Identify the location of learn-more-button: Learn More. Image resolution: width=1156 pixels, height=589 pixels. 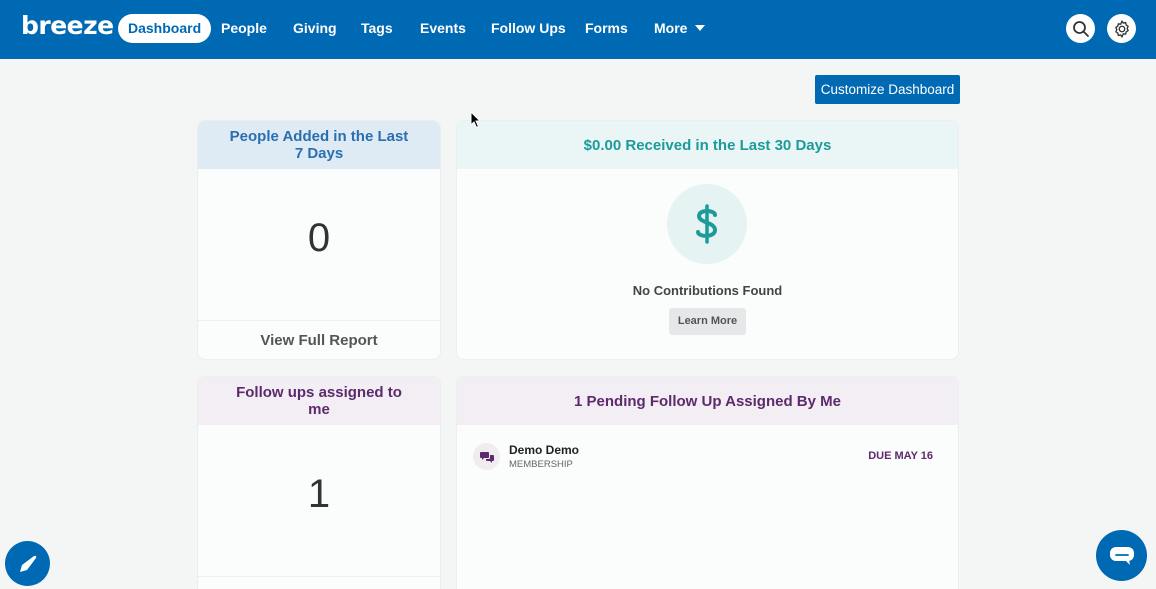
(707, 321).